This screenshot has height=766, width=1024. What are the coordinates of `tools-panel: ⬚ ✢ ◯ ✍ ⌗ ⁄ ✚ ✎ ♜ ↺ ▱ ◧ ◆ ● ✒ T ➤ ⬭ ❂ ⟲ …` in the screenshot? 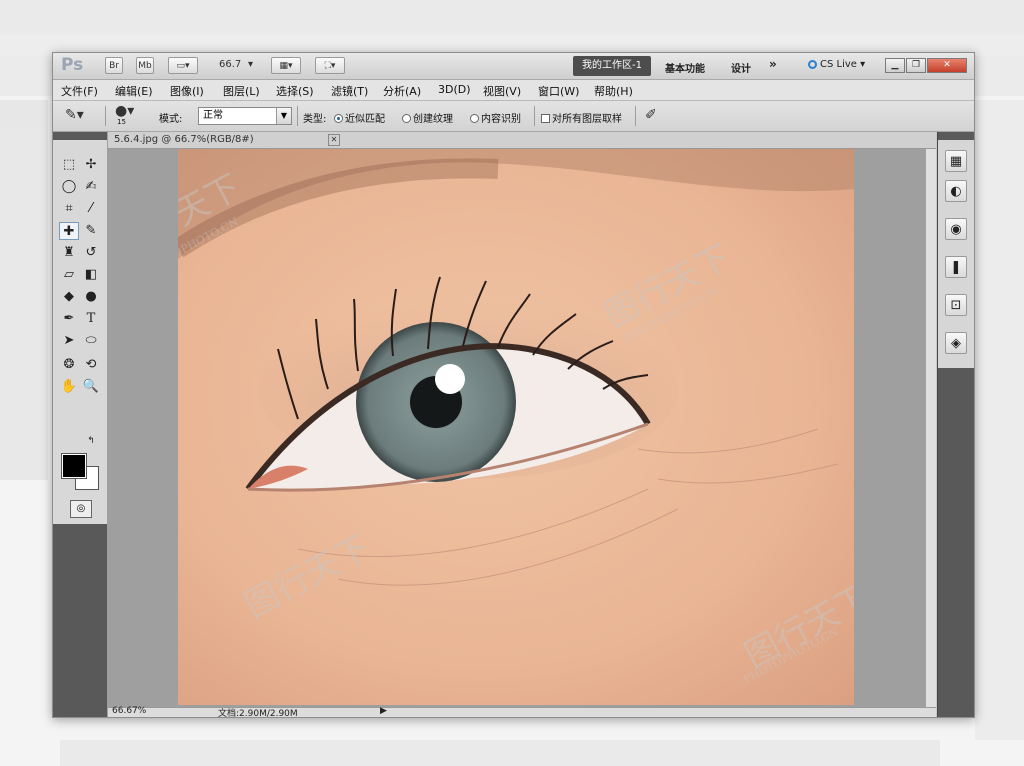 It's located at (80, 424).